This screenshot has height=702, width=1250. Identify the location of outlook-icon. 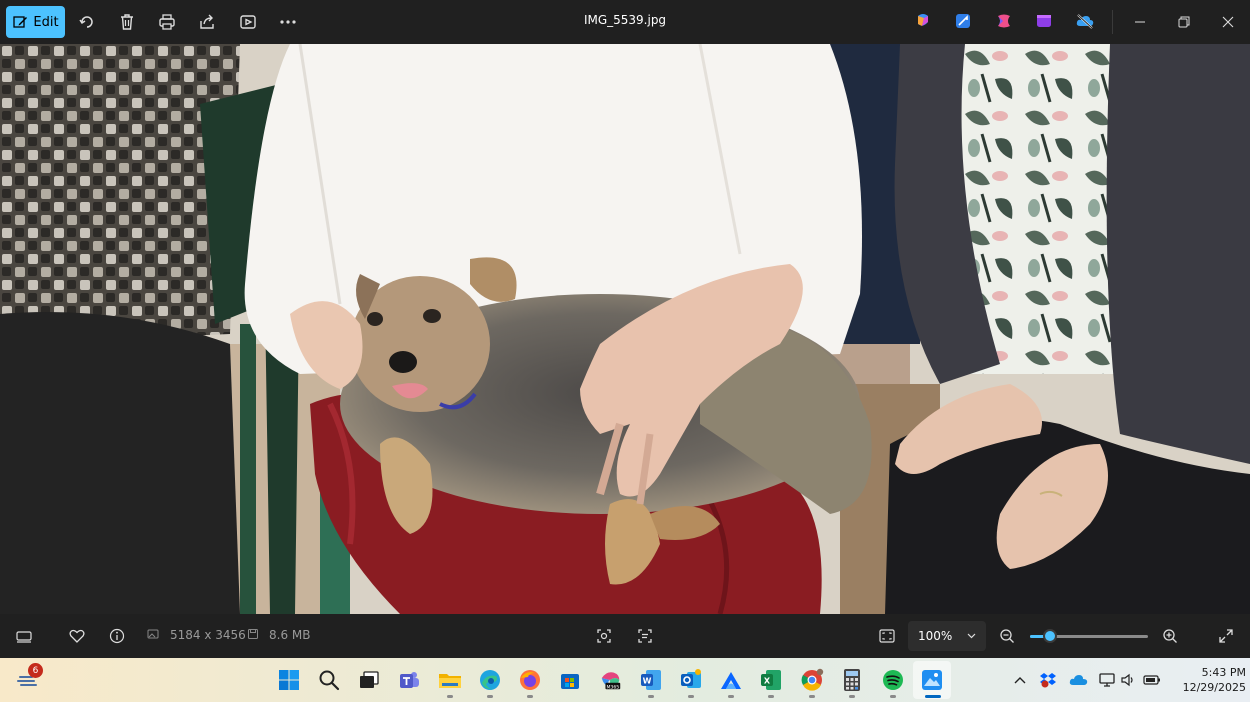
(691, 680).